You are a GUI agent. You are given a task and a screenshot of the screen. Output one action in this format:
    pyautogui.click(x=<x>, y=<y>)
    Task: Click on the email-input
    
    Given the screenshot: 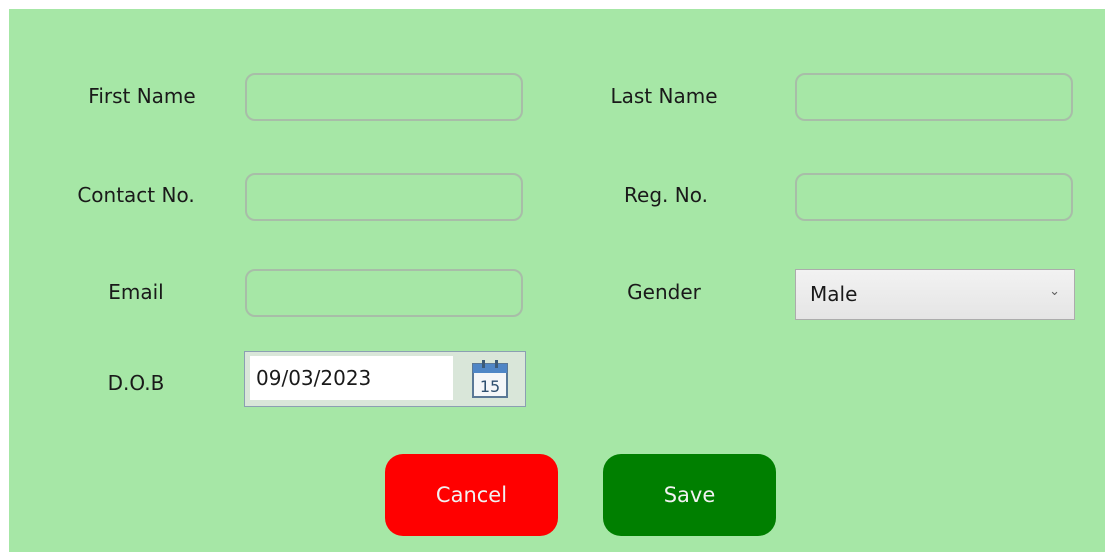 What is the action you would take?
    pyautogui.click(x=384, y=293)
    